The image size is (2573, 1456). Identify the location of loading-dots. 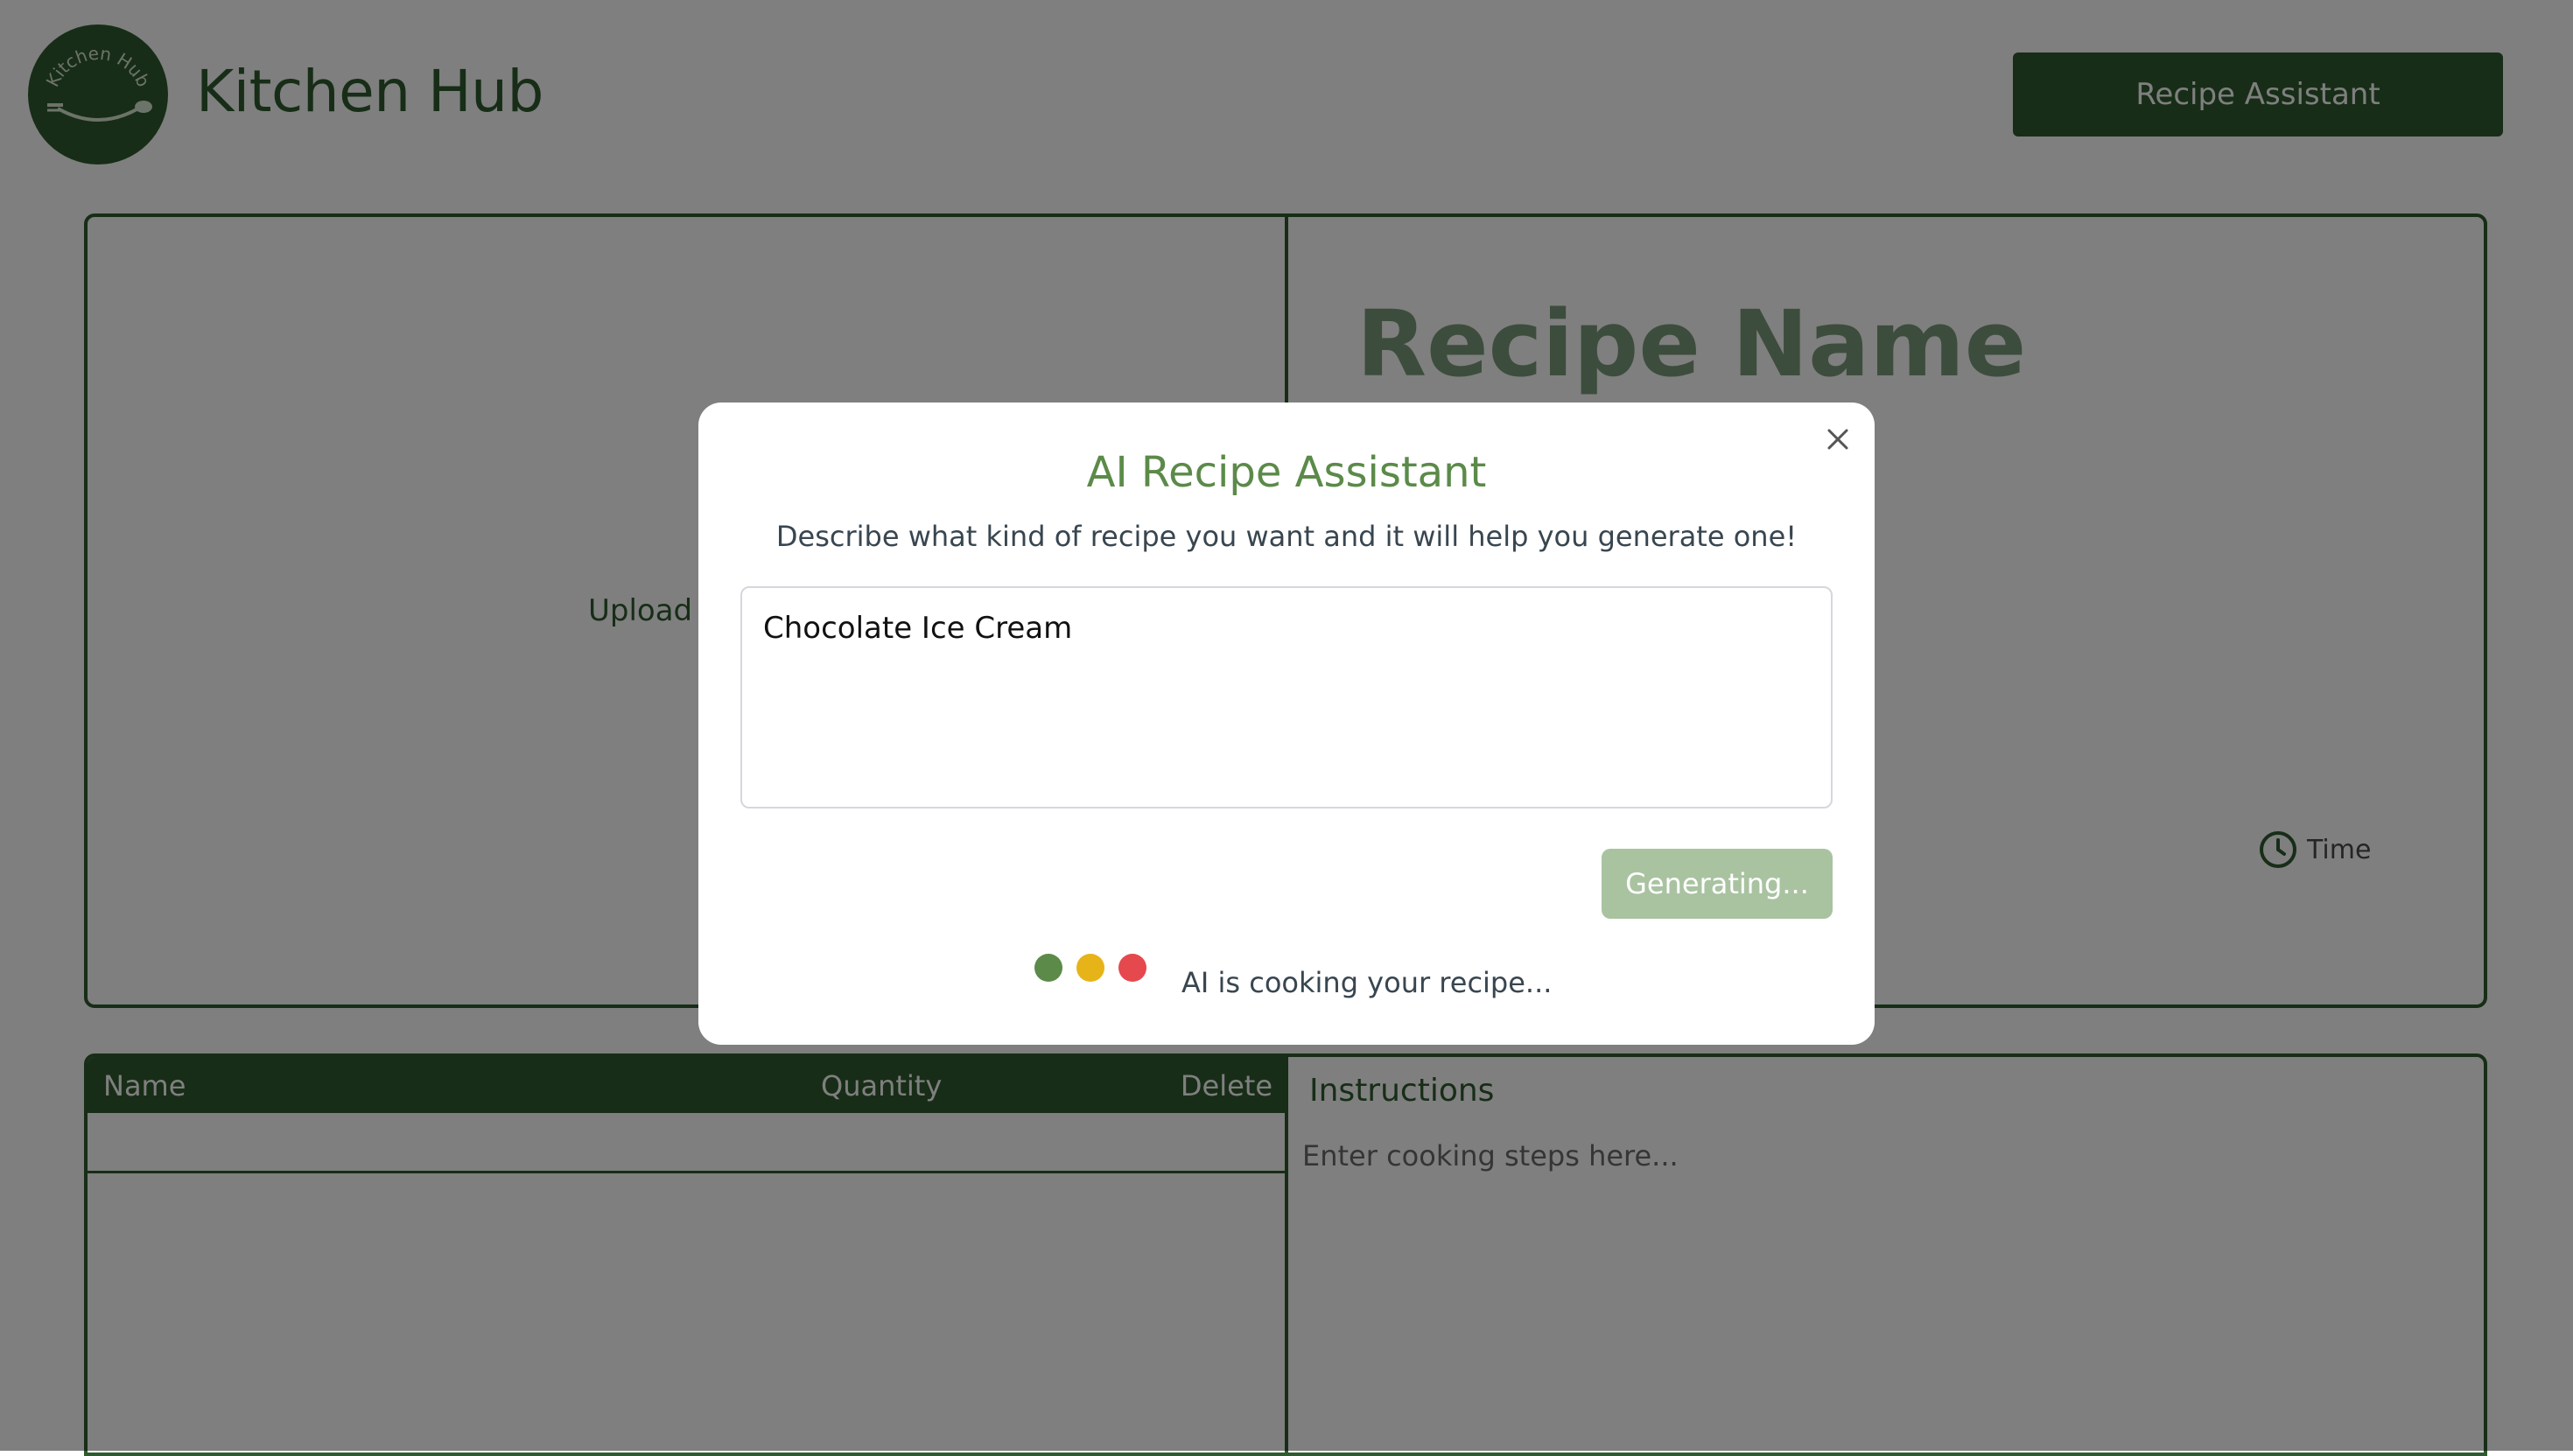
(1090, 968).